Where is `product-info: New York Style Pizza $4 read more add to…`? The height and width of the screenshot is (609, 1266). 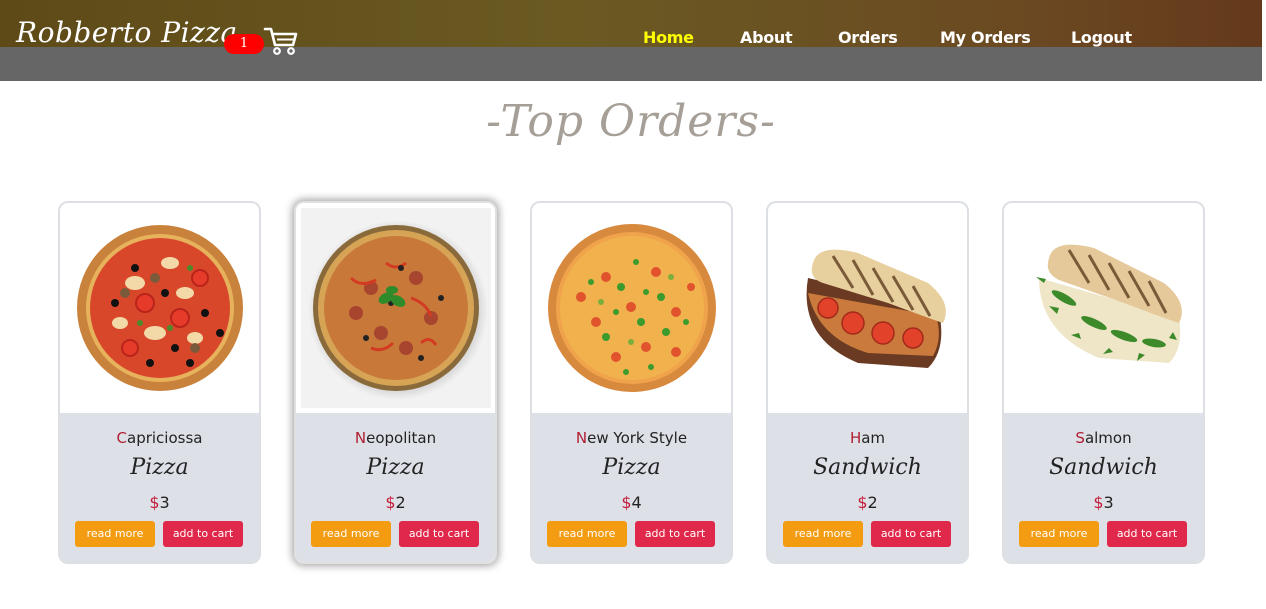 product-info: New York Style Pizza $4 read more add to… is located at coordinates (631, 487).